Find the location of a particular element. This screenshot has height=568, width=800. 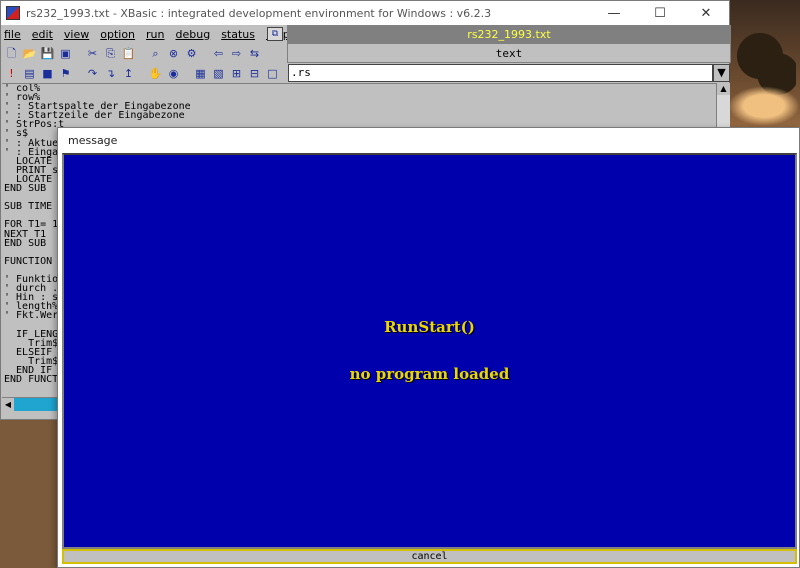

sunset-glow is located at coordinates (764, 106).